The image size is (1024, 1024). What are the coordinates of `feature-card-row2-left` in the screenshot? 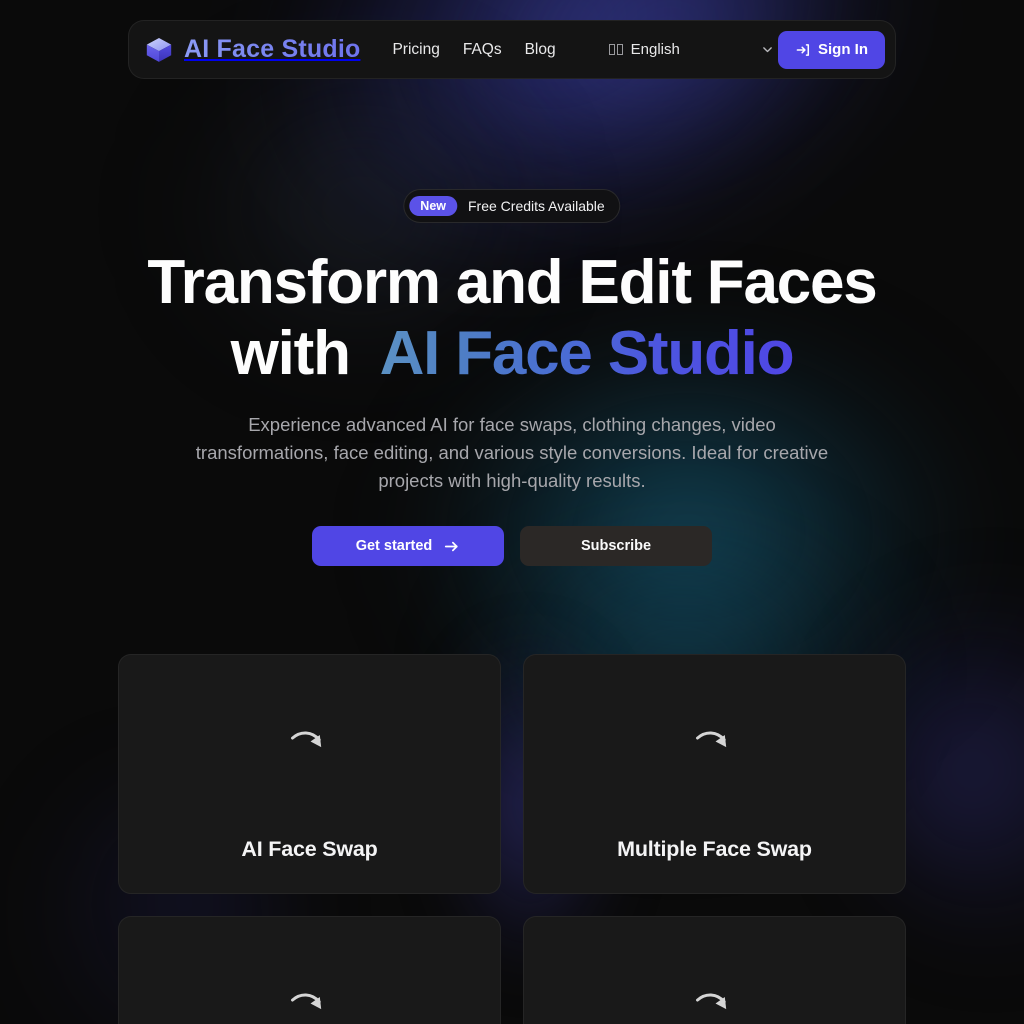 It's located at (309, 970).